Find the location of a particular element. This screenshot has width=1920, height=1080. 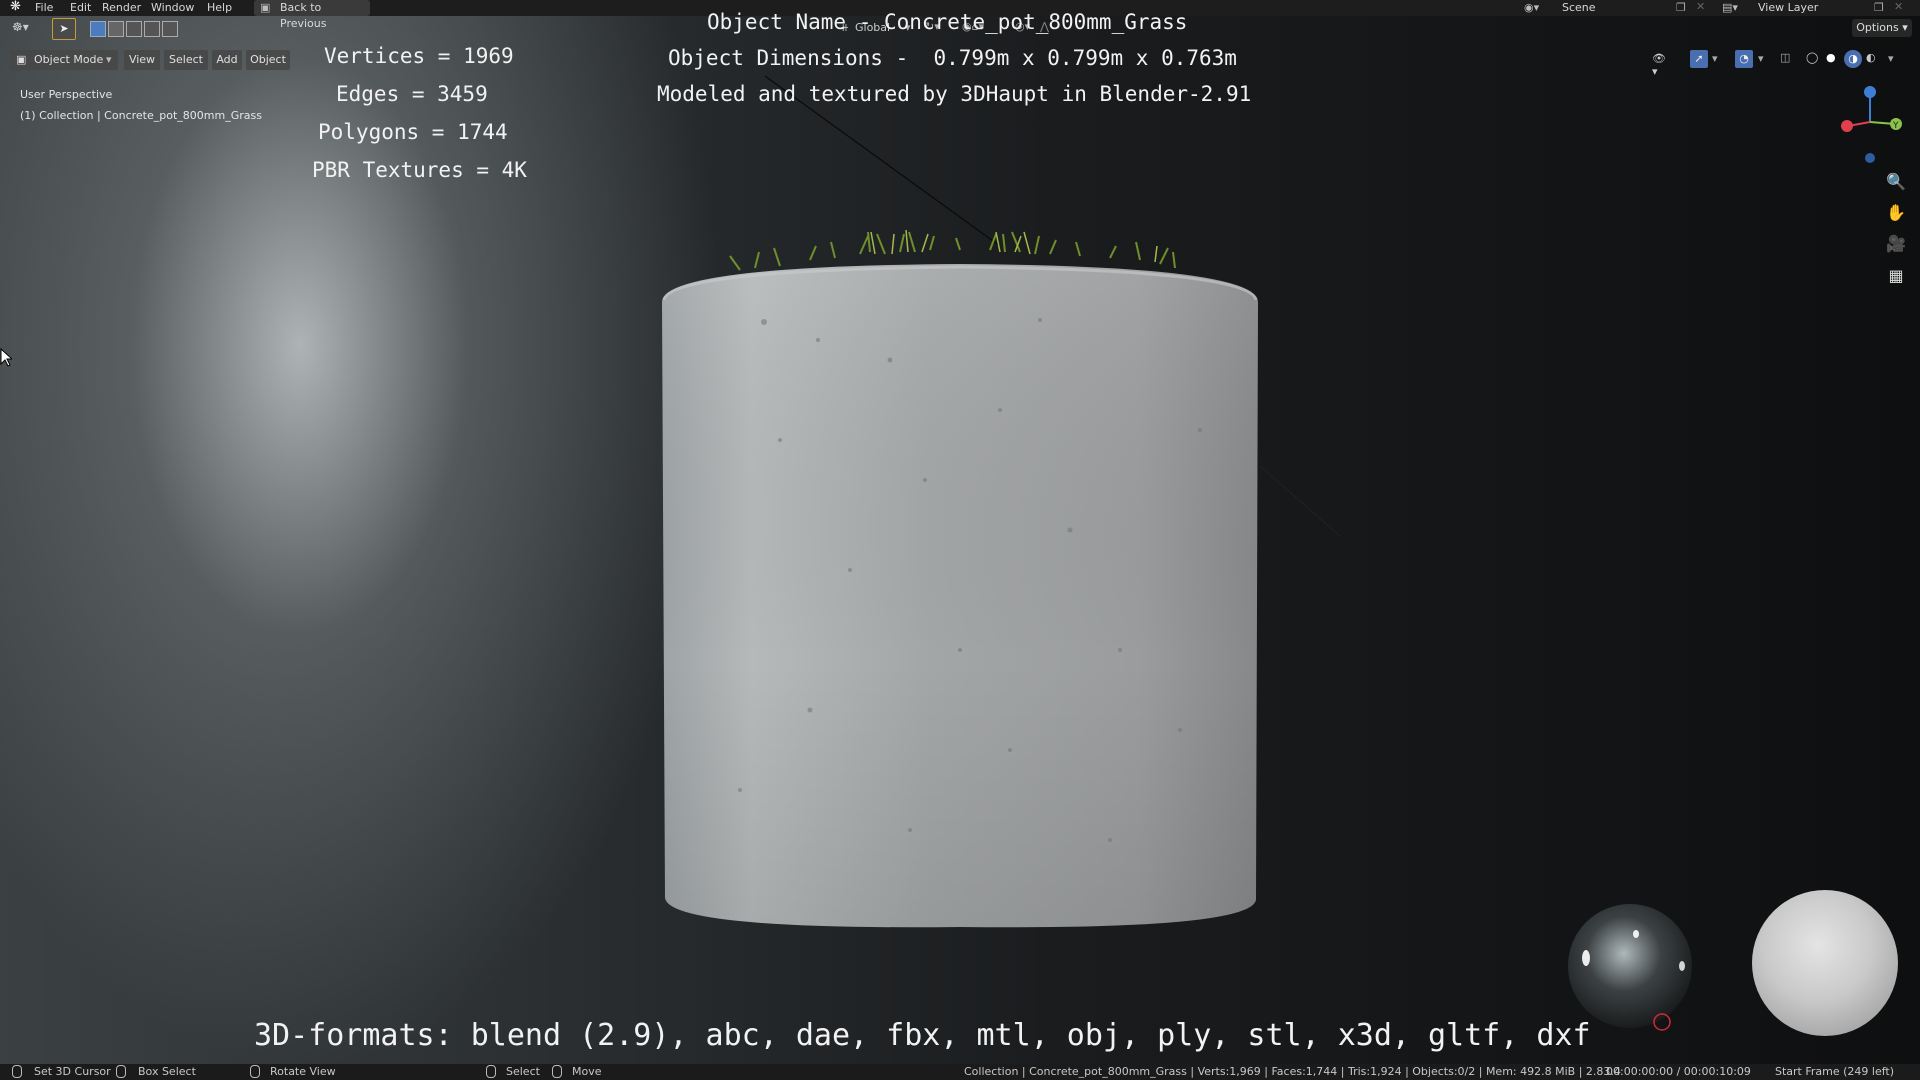

status-box-select: Box Select is located at coordinates (167, 1071).